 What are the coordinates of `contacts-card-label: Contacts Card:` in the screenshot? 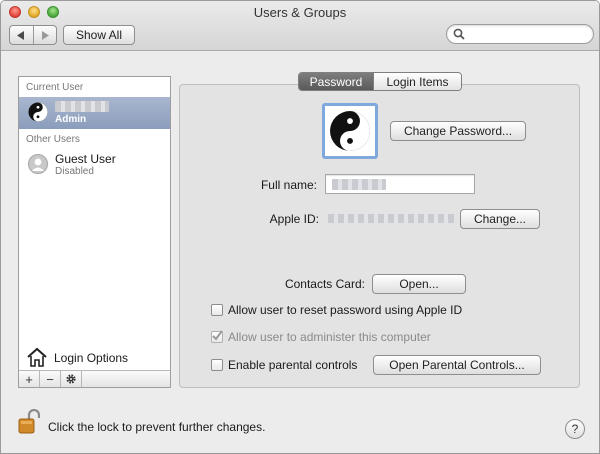 It's located at (324, 284).